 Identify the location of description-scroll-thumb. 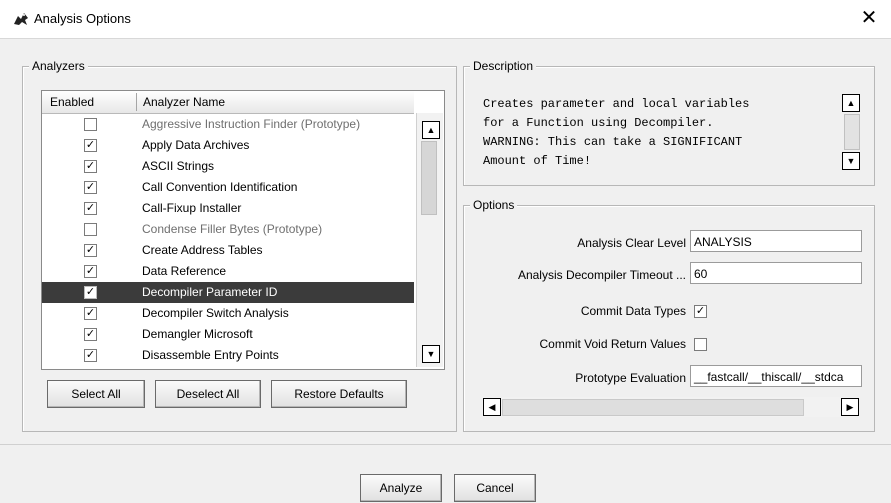
(852, 132).